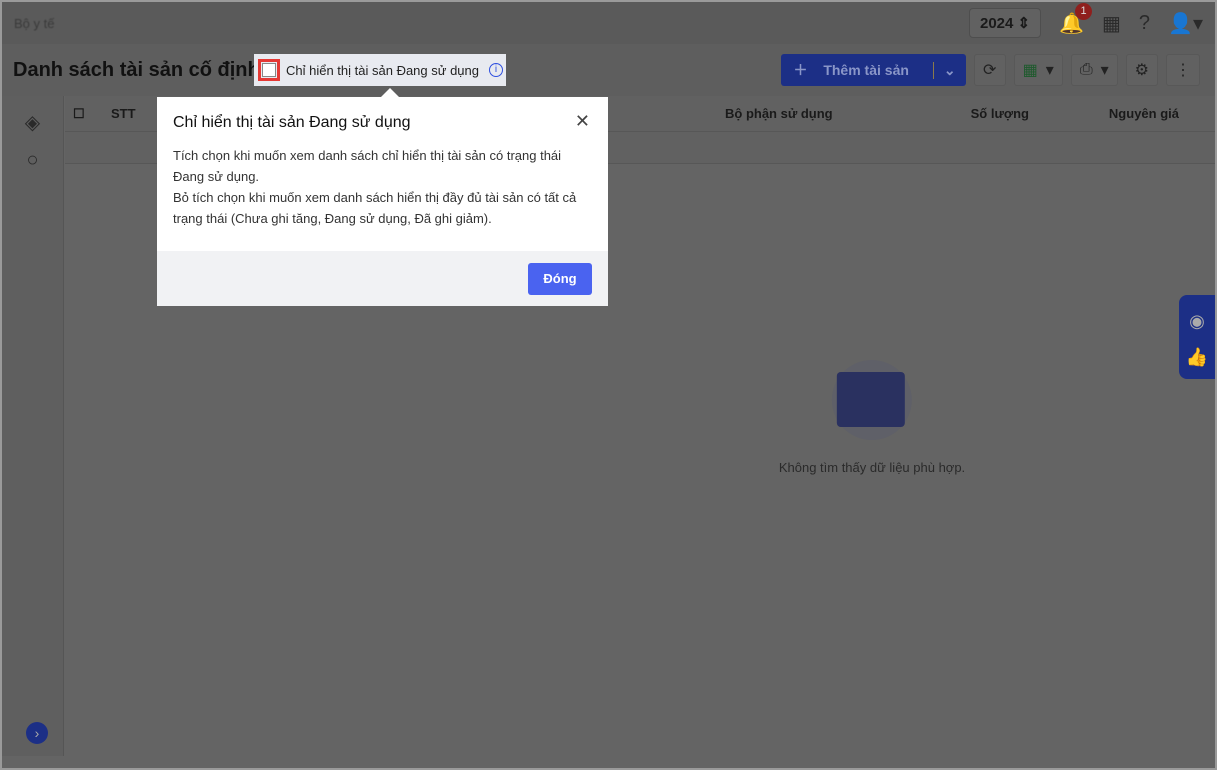 The width and height of the screenshot is (1217, 770). I want to click on expand-icon: ›, so click(37, 733).